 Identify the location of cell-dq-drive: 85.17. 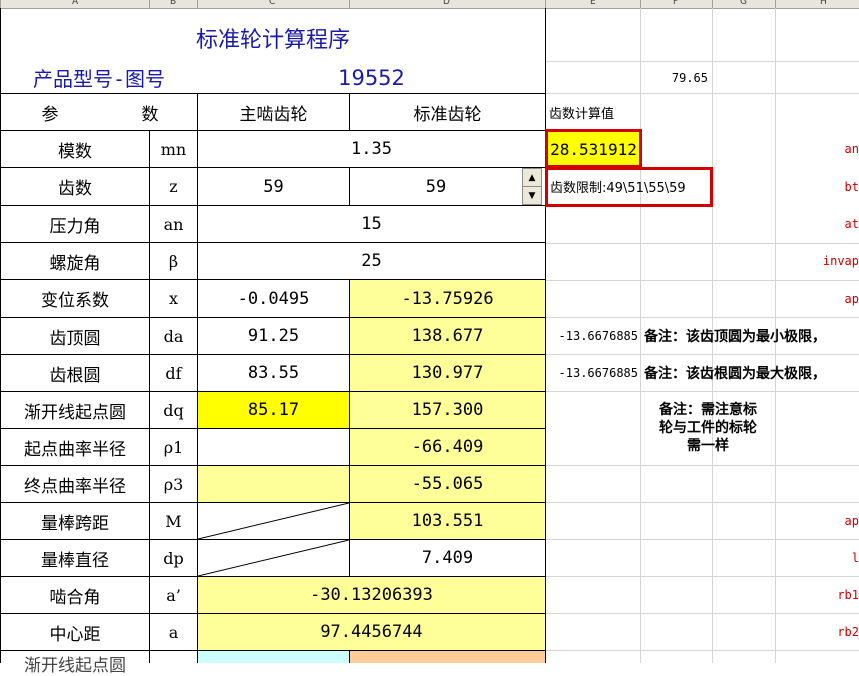
(273, 410).